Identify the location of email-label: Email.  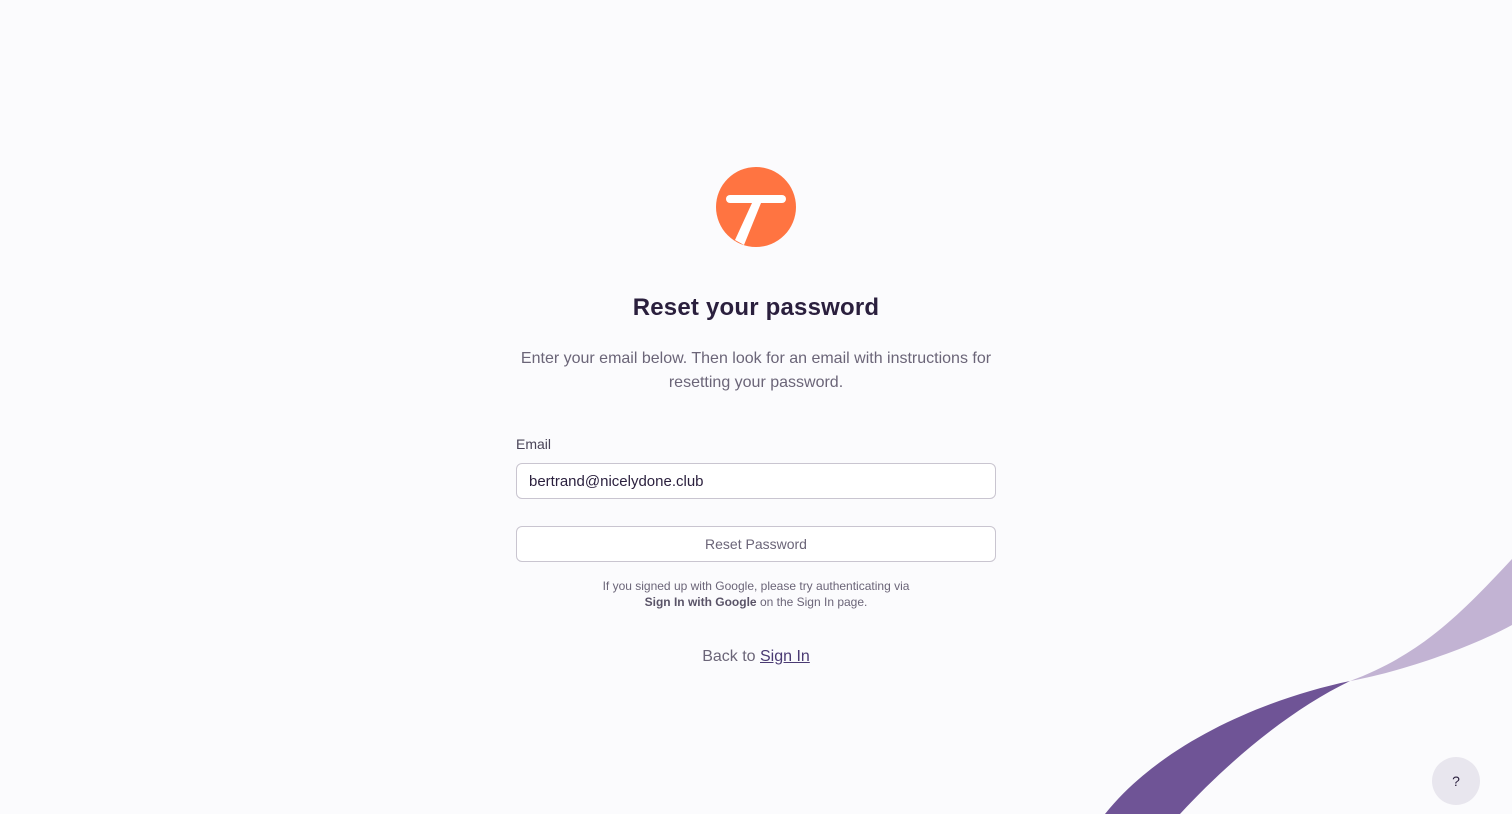
(534, 444).